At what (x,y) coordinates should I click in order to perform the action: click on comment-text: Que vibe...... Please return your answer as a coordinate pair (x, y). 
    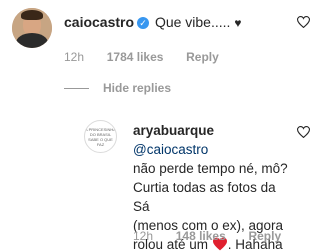
    Looking at the image, I should click on (194, 22).